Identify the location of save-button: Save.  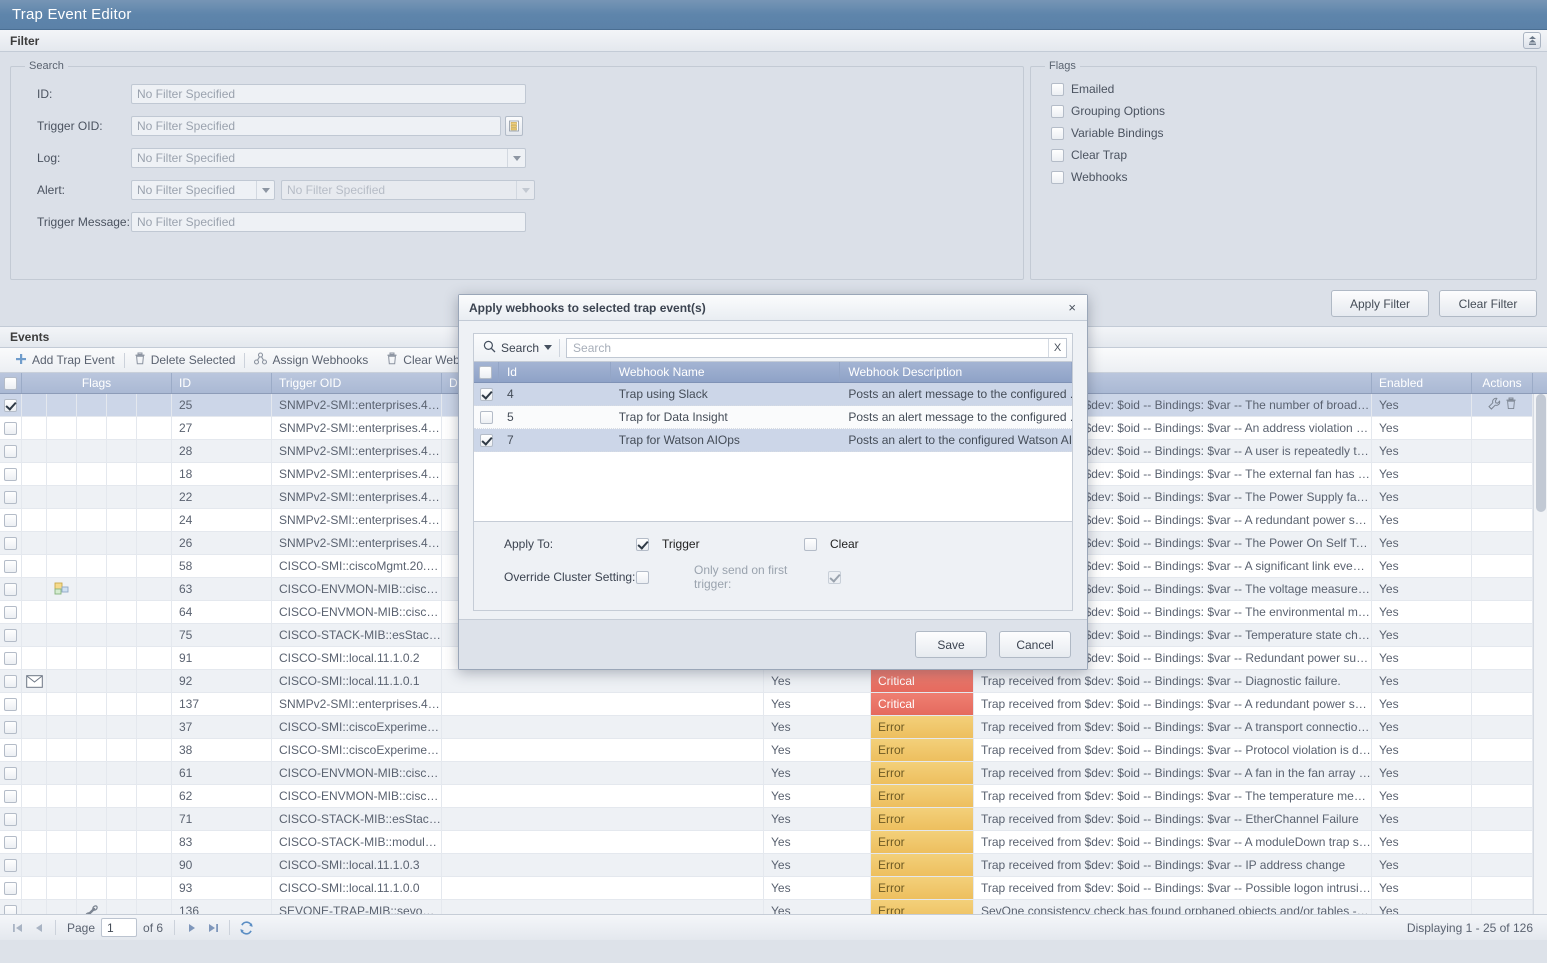
(951, 644).